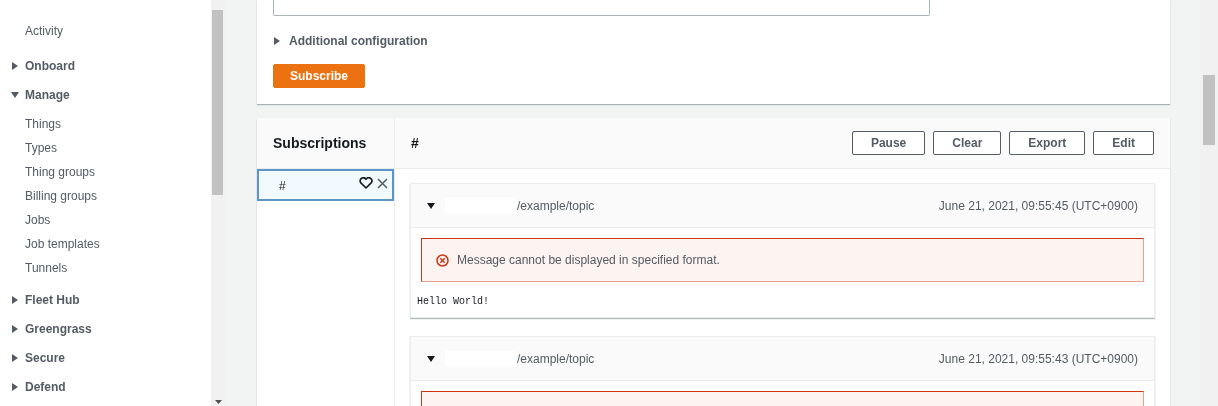 This screenshot has width=1218, height=406. Describe the element at coordinates (118, 172) in the screenshot. I see `sidebar-link: Thing groups` at that location.